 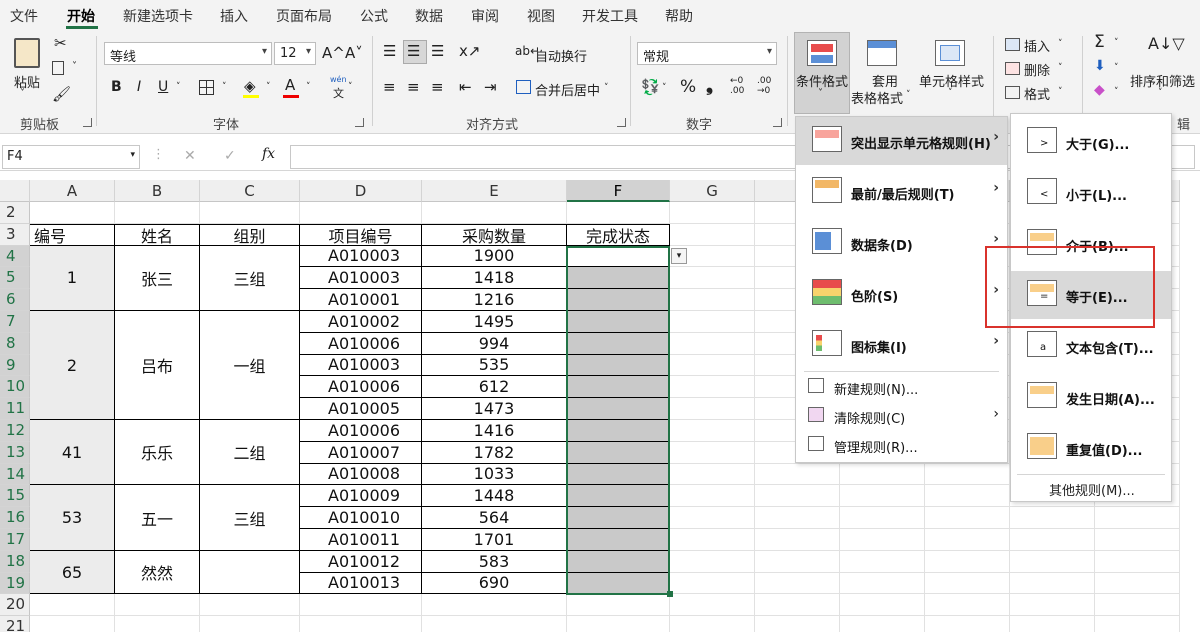 I want to click on delete-cells-icon, so click(x=1012, y=68).